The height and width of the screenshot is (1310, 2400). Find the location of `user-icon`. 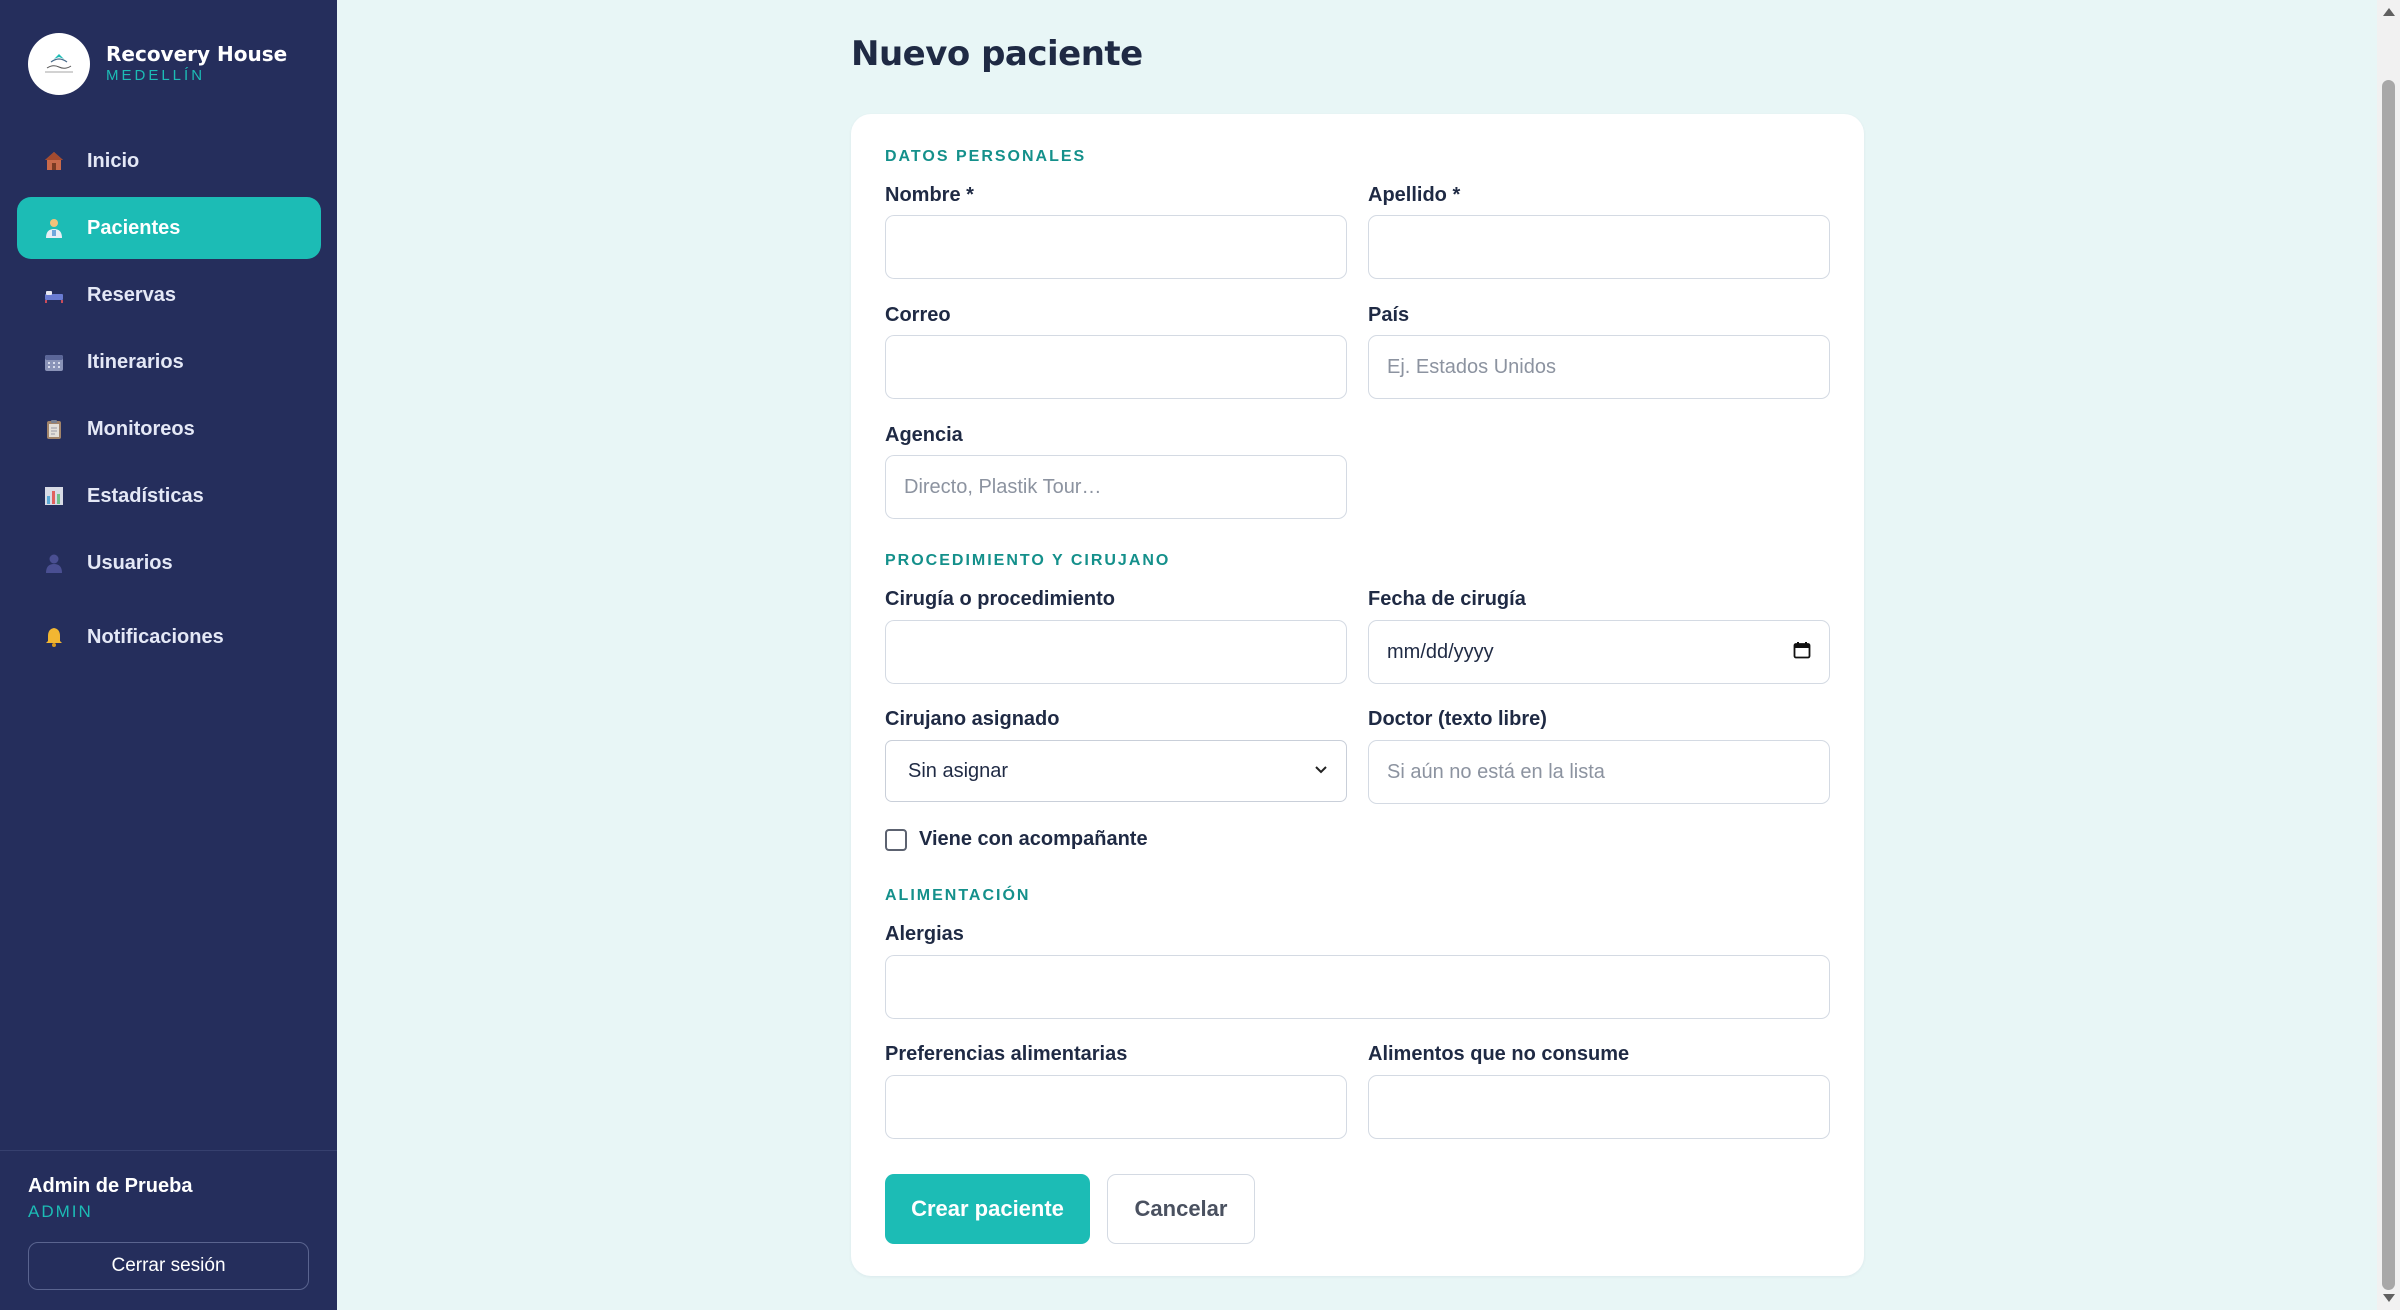

user-icon is located at coordinates (54, 563).